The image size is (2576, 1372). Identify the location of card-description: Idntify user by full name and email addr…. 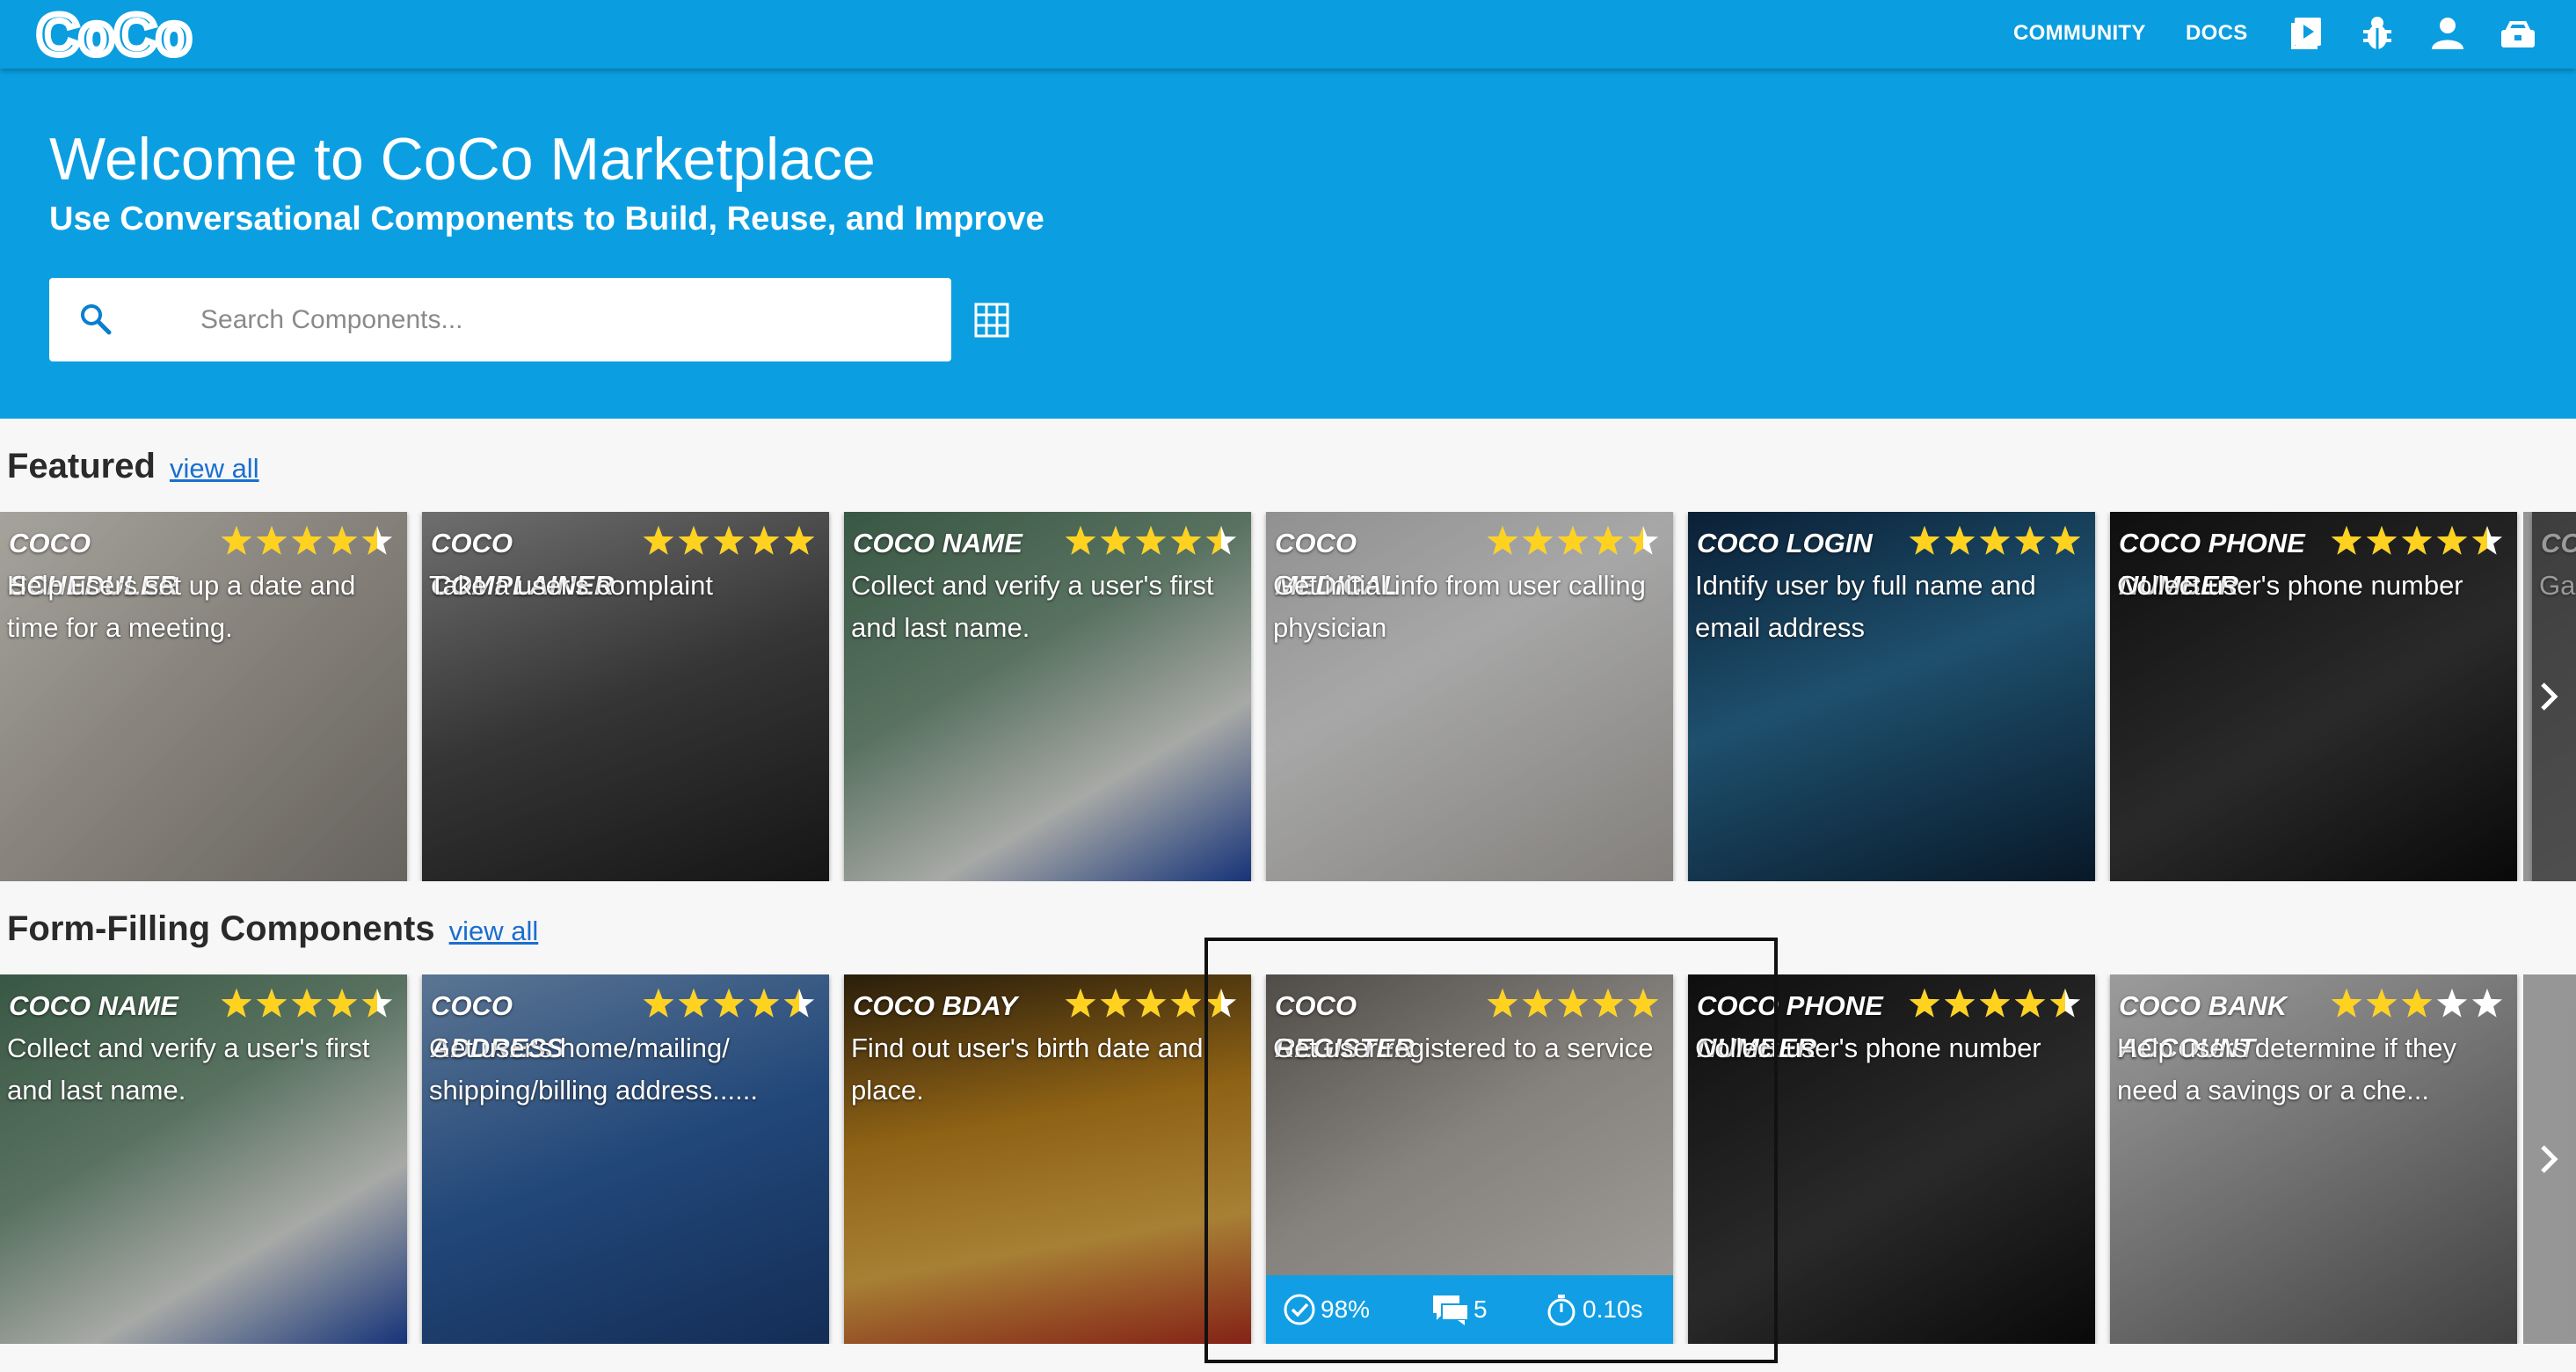
(1865, 606).